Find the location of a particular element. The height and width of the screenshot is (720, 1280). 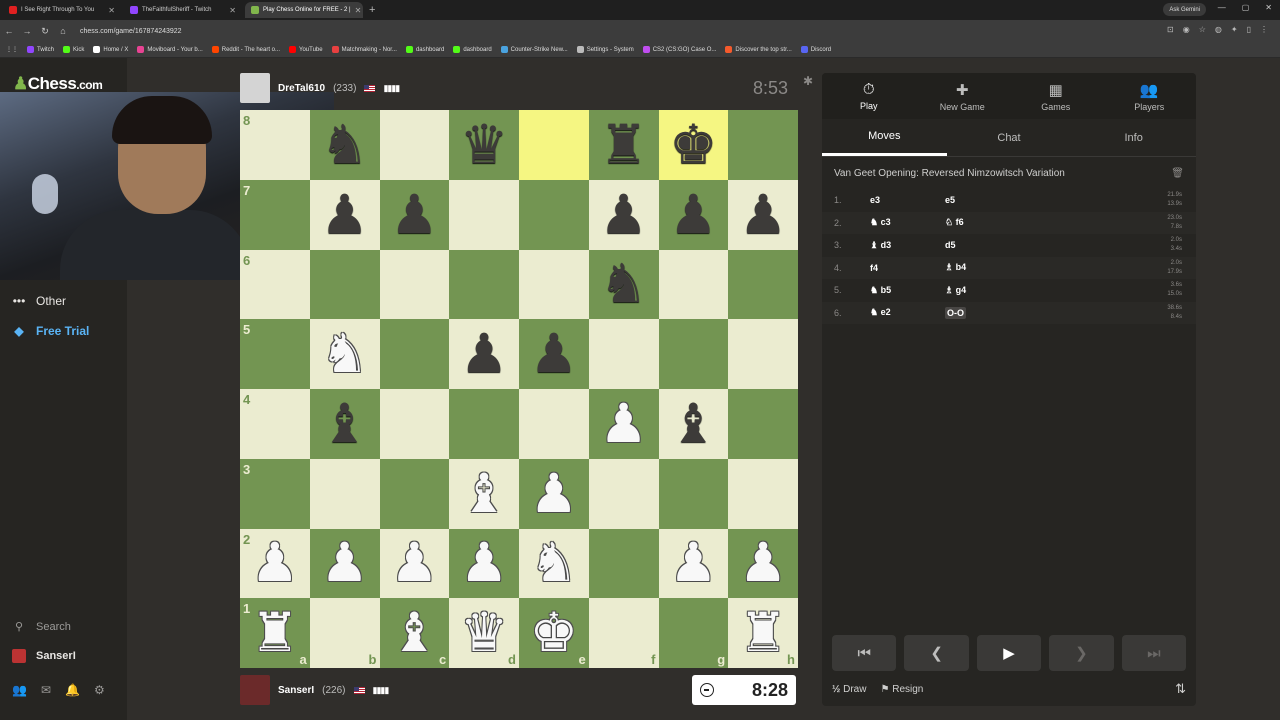

subtab-info: Info is located at coordinates (1133, 137).